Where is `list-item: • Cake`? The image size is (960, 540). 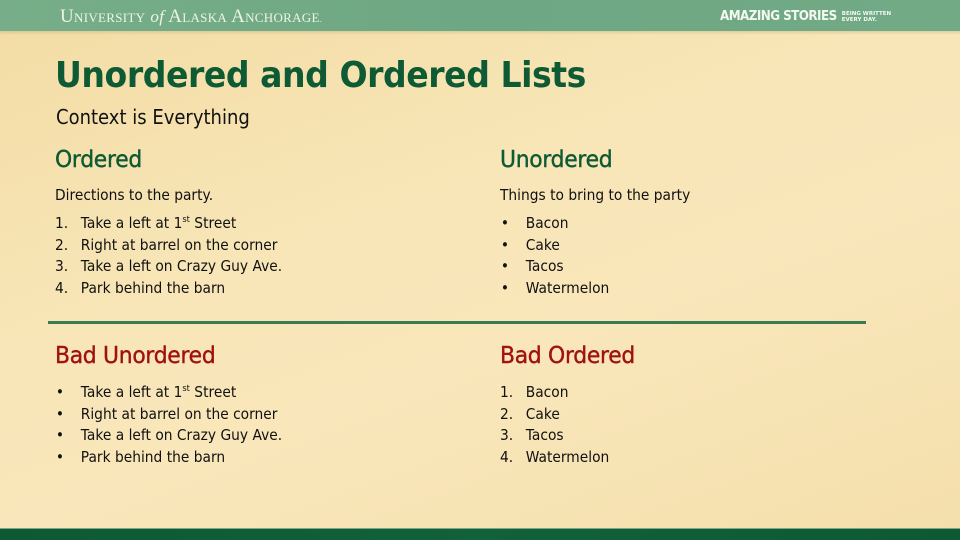
list-item: • Cake is located at coordinates (684, 246).